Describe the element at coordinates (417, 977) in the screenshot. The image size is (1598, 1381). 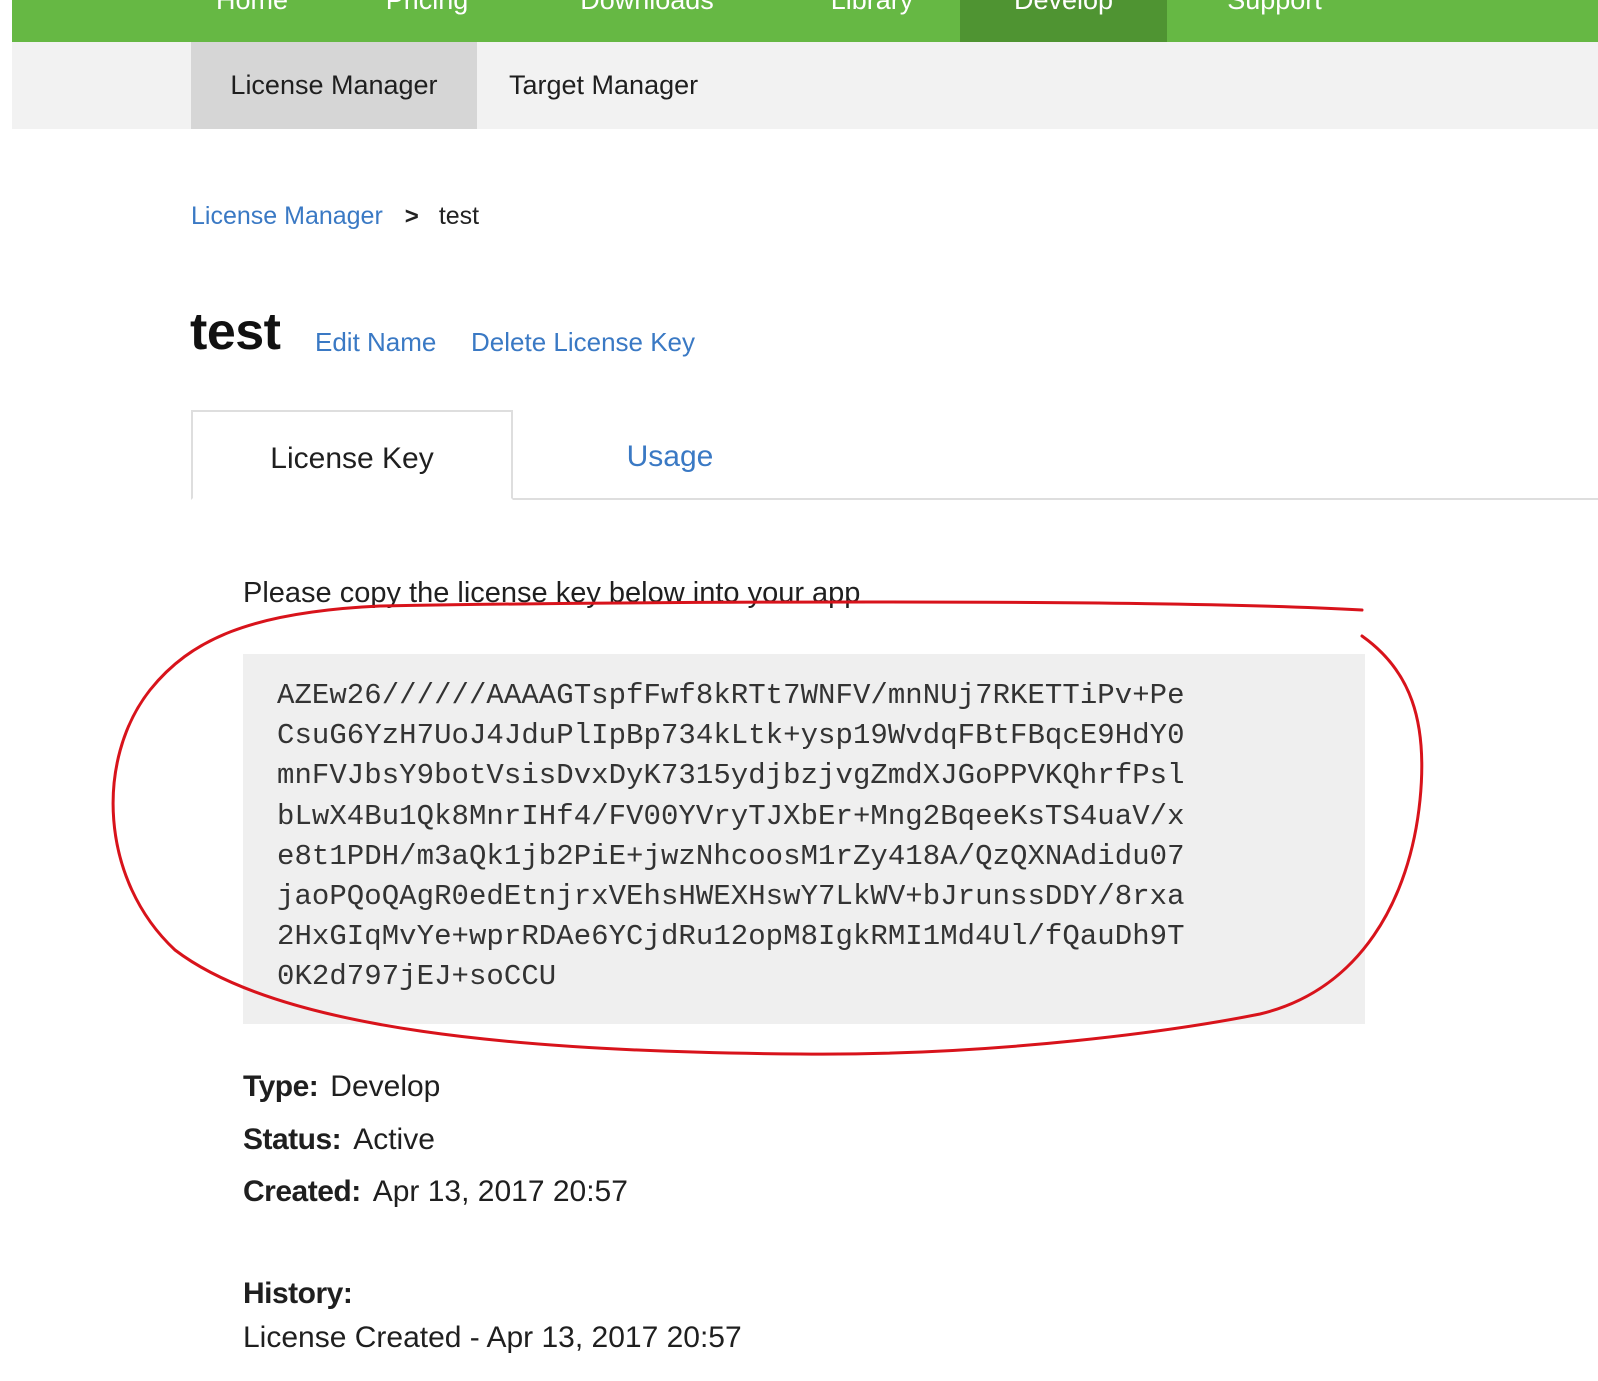
I see `license-key-line: 0K2d797jEJ+soCCU` at that location.